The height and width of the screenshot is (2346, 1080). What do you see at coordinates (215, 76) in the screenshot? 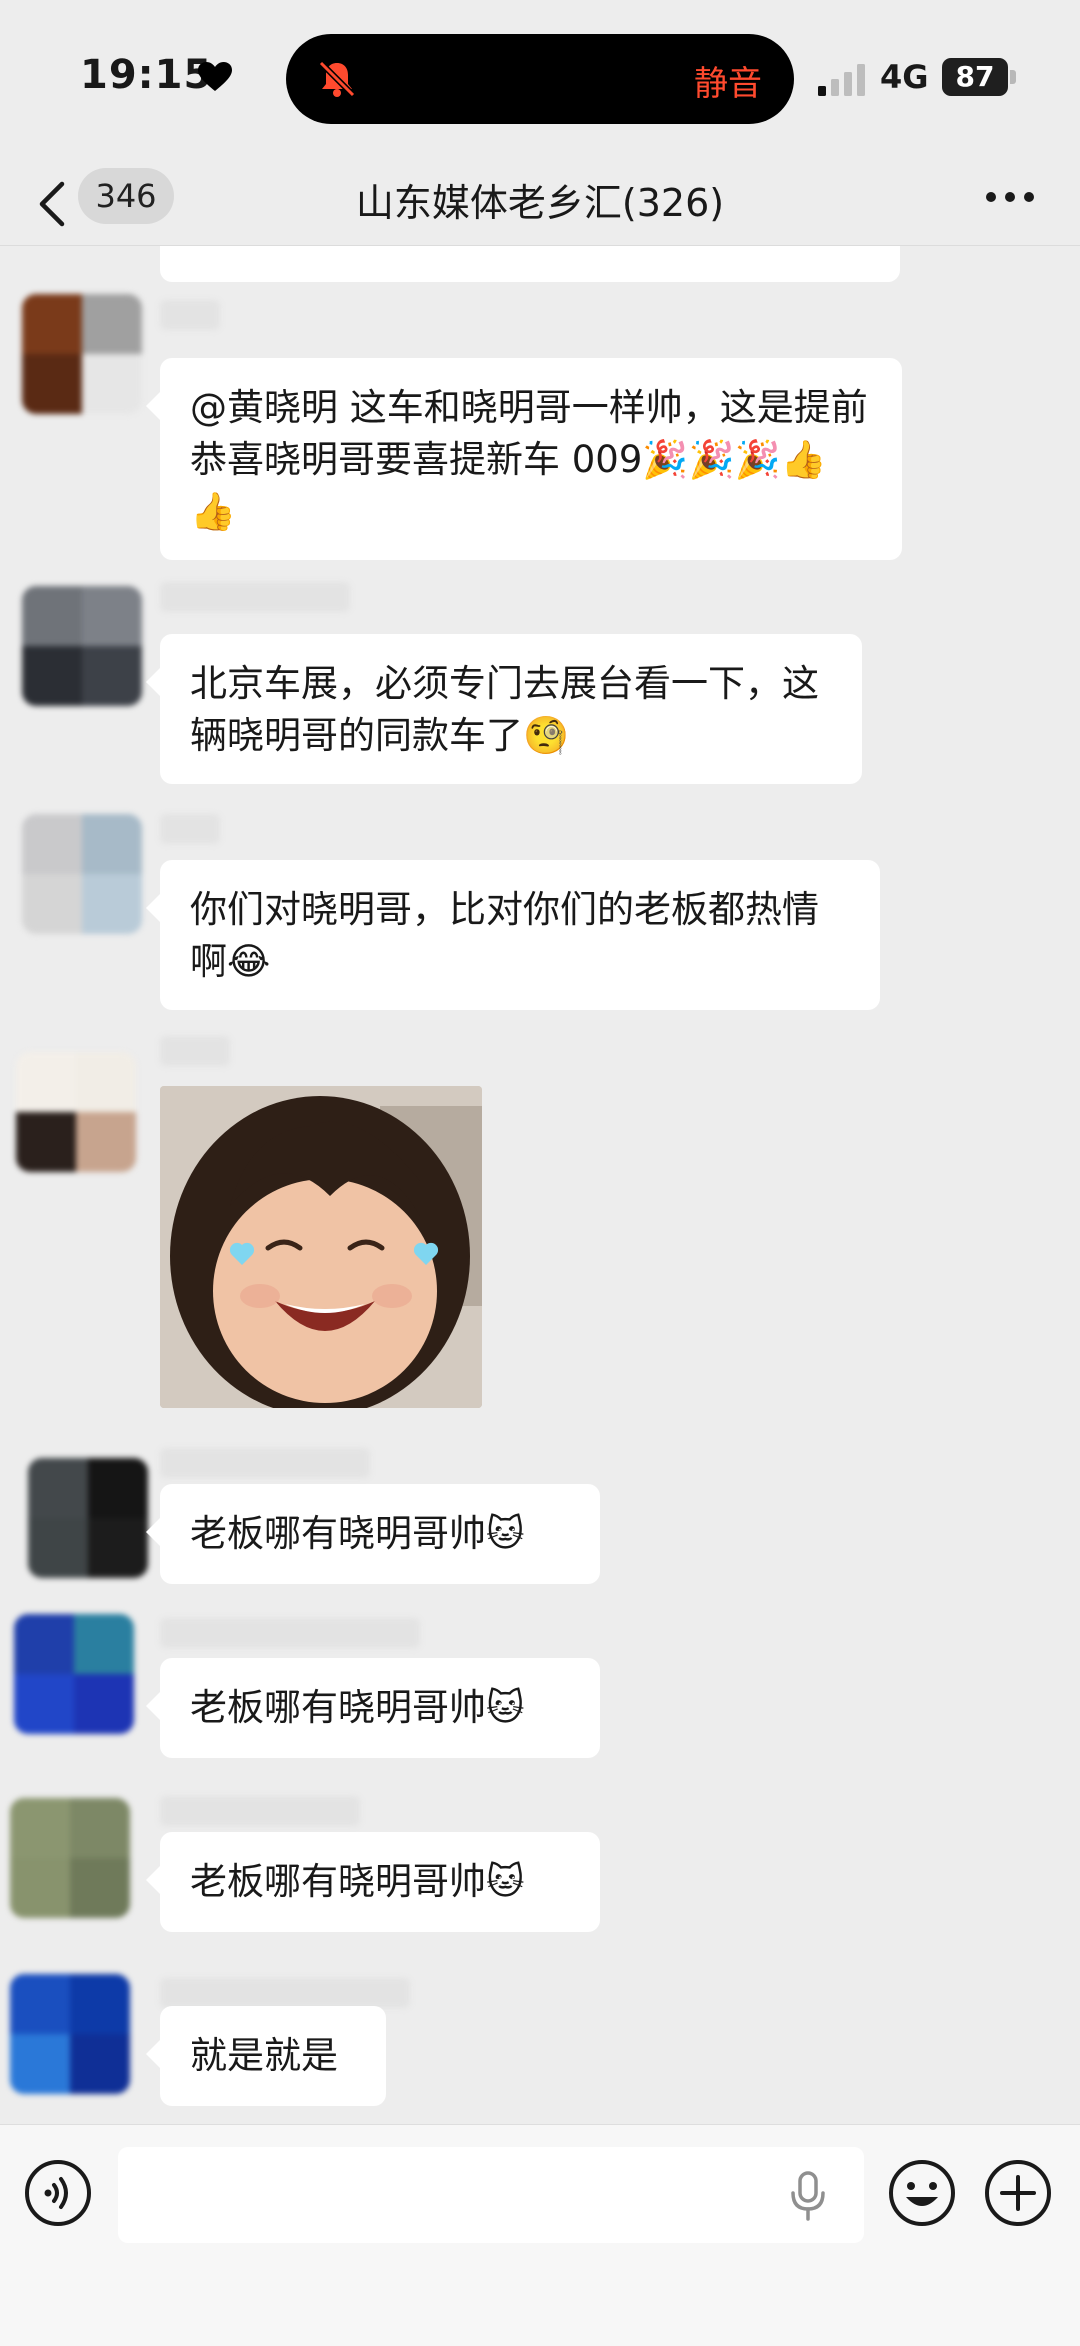
I see `heart-icon` at bounding box center [215, 76].